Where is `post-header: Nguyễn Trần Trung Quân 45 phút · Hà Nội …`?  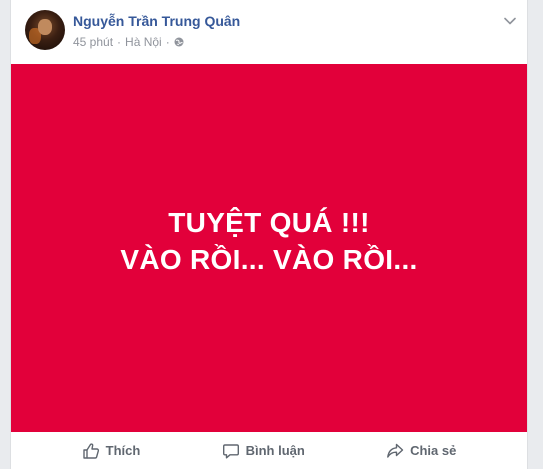
post-header: Nguyễn Trần Trung Quân 45 phút · Hà Nội … is located at coordinates (269, 32).